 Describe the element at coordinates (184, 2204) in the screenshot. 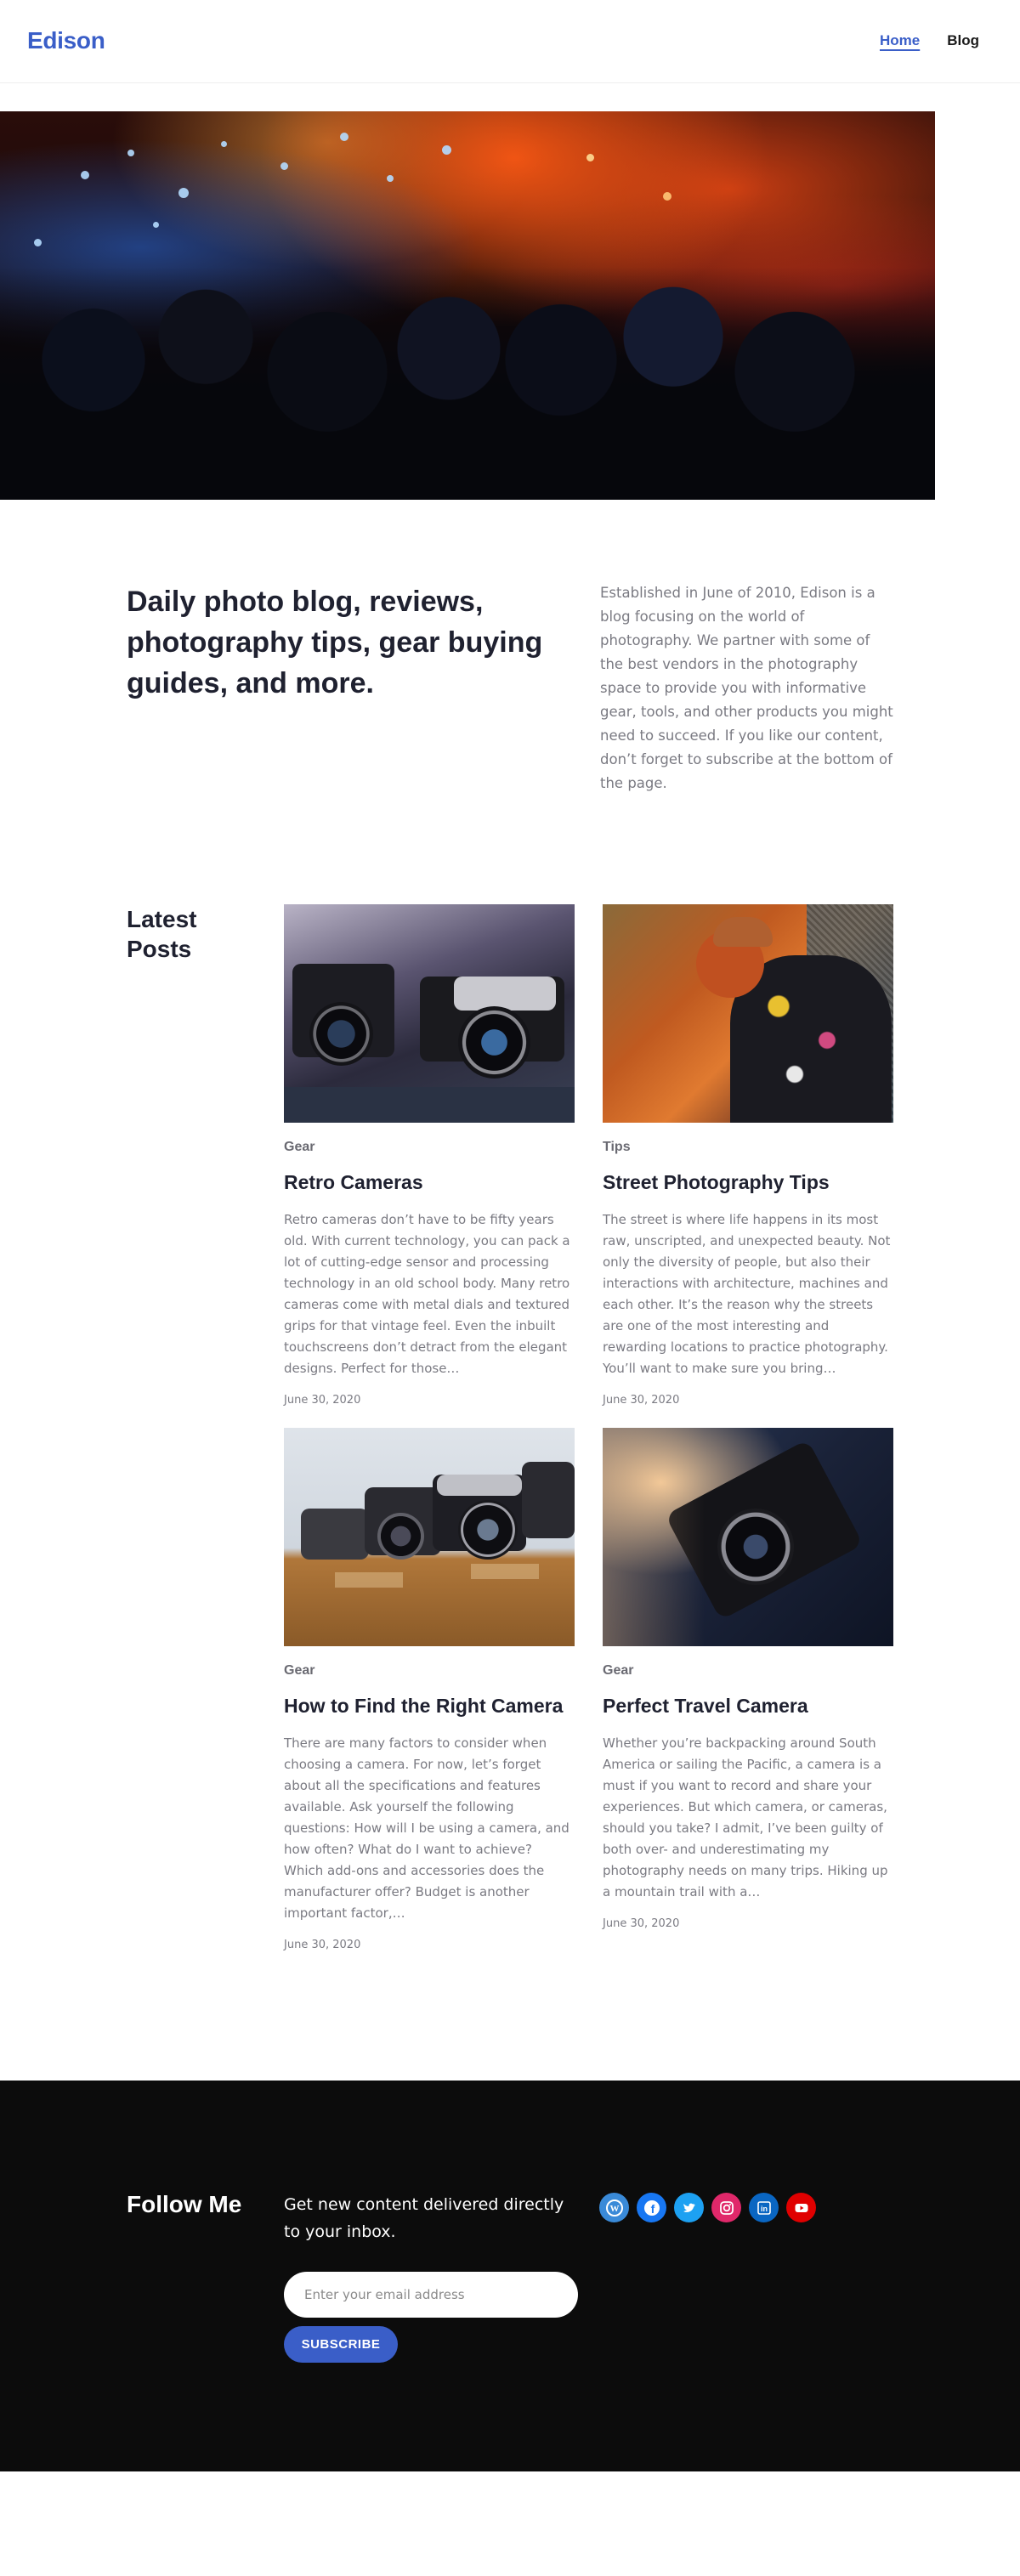

I see `follow-heading: Follow Me` at that location.